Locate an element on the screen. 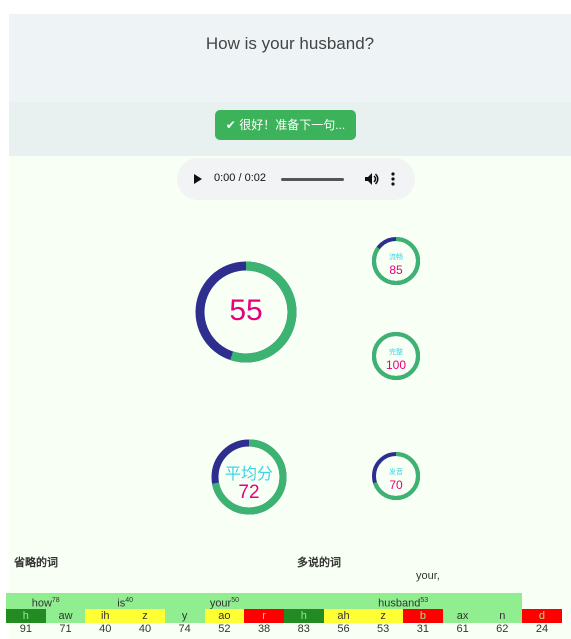 The image size is (571, 639). average-label: 平均分 is located at coordinates (248, 474).